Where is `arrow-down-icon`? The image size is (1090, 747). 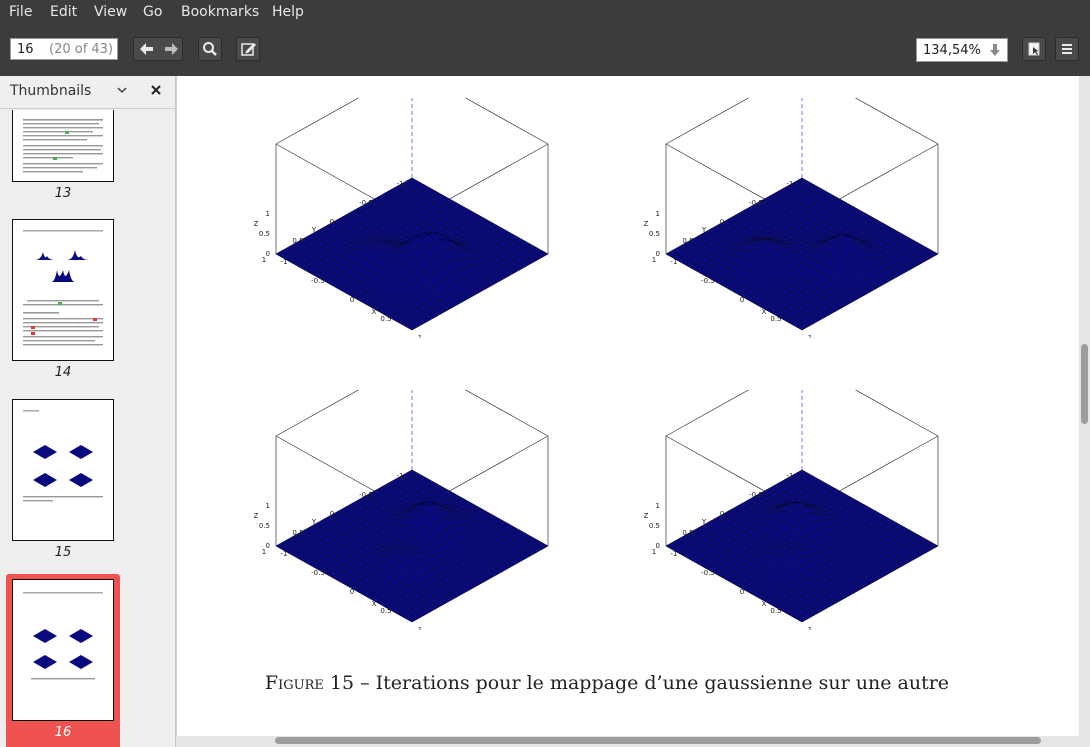
arrow-down-icon is located at coordinates (995, 50).